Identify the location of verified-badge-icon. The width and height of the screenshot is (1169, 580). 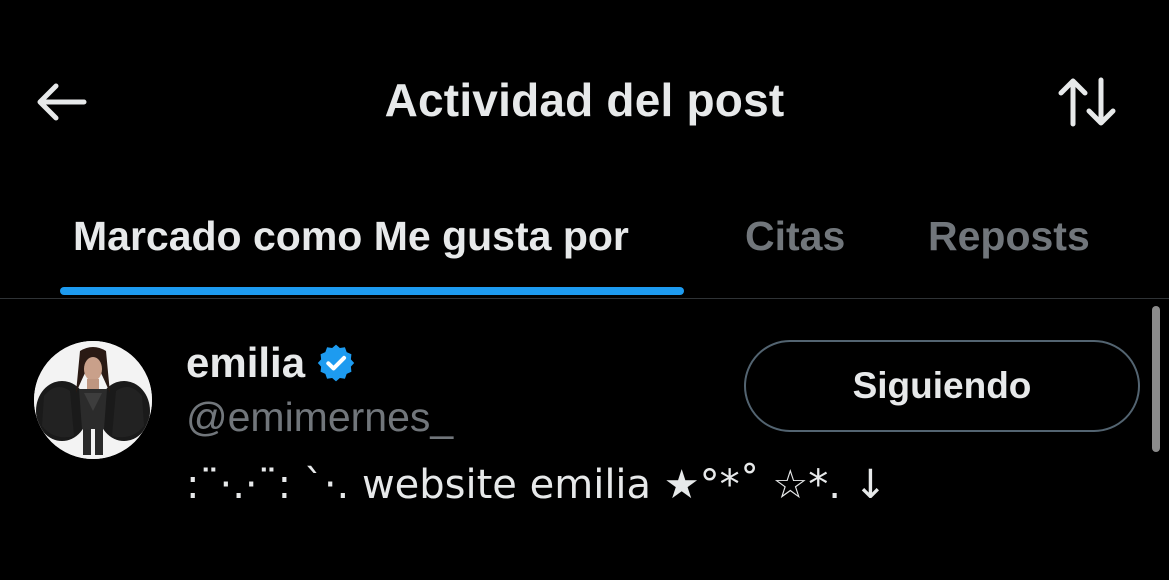
(336, 363).